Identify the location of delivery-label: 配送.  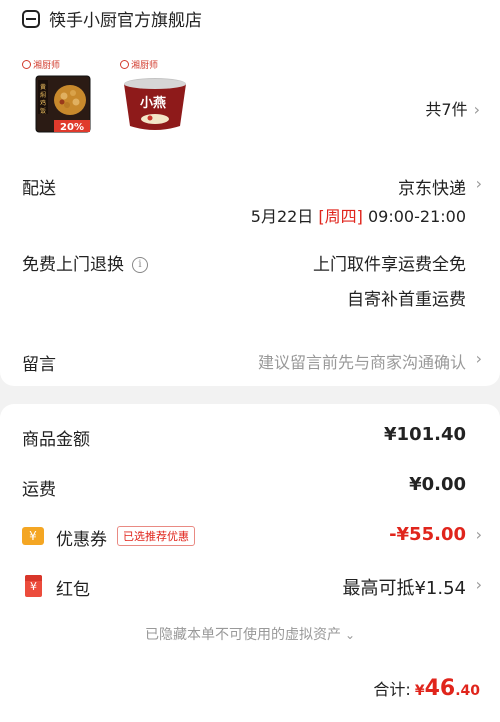
(39, 189).